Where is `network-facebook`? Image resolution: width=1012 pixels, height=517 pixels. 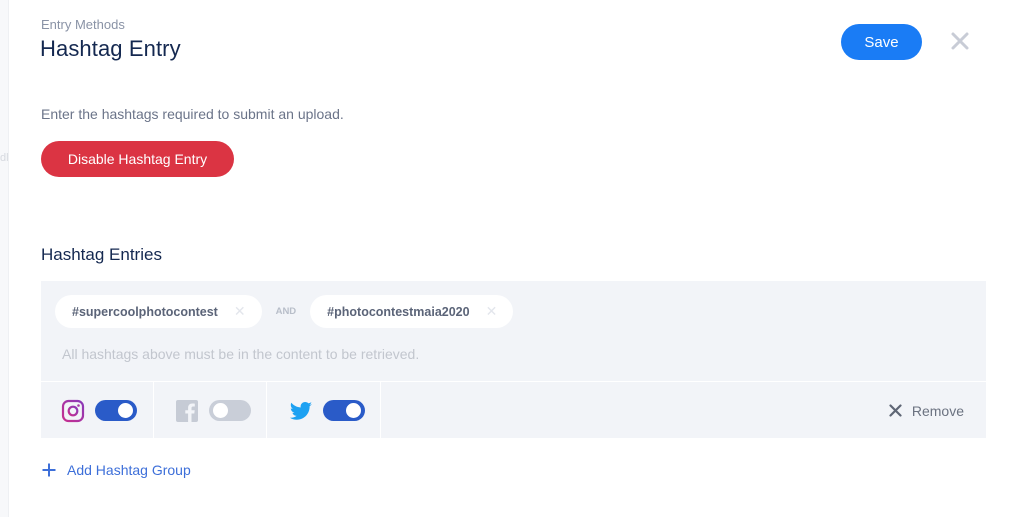 network-facebook is located at coordinates (210, 410).